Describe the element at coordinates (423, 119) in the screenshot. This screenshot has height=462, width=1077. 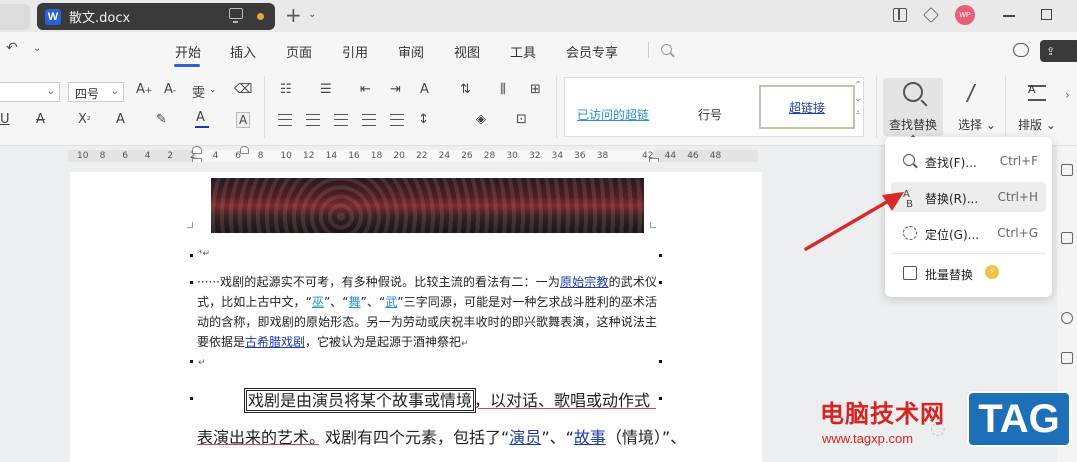
I see `line-spacing-icon: ↕` at that location.